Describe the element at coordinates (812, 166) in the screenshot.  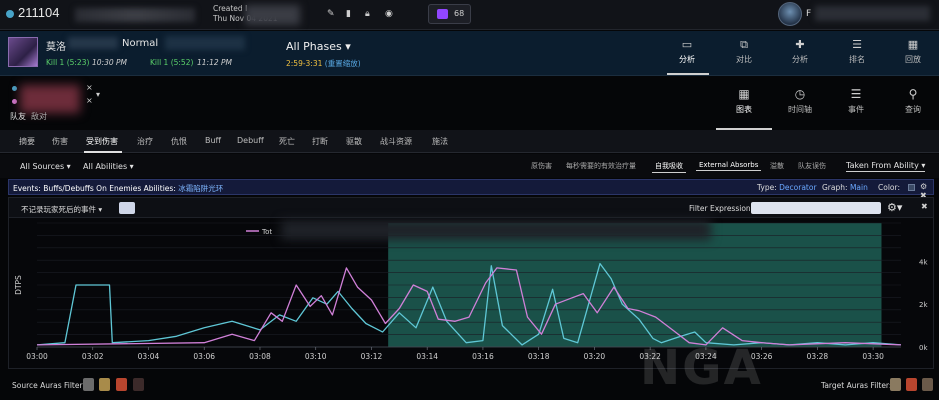
I see `option-friendly-fire: 队友误伤` at that location.